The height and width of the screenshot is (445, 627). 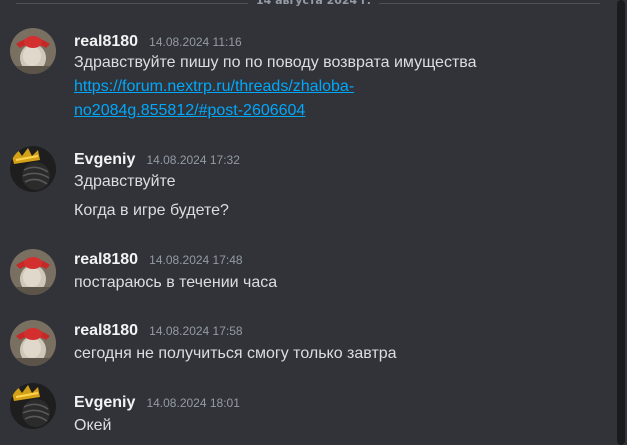 I want to click on forum-link: https://forum.nextrp.ru/threads/zhaloba-, so click(x=214, y=86).